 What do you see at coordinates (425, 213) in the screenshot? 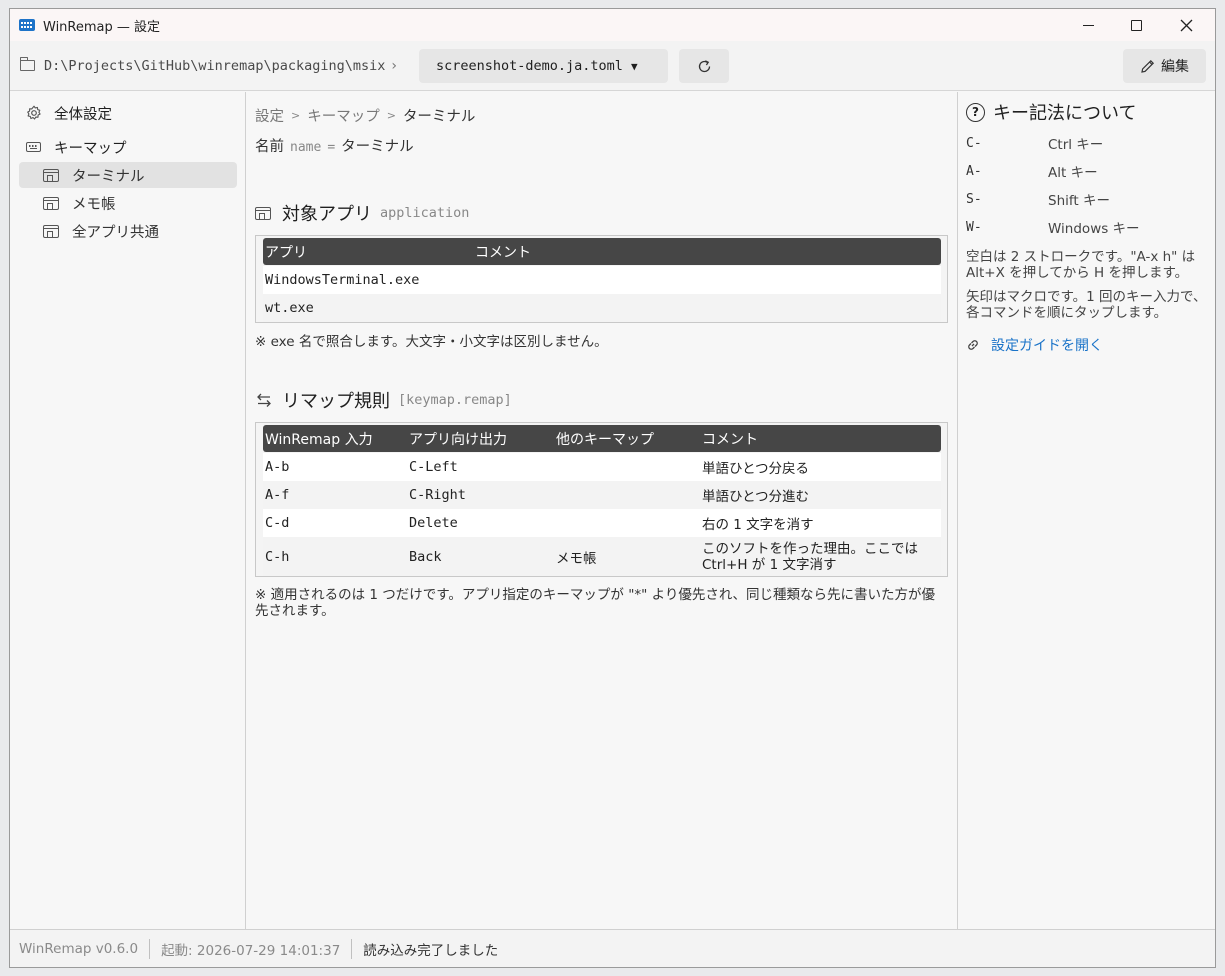
I see `apps-key: application` at bounding box center [425, 213].